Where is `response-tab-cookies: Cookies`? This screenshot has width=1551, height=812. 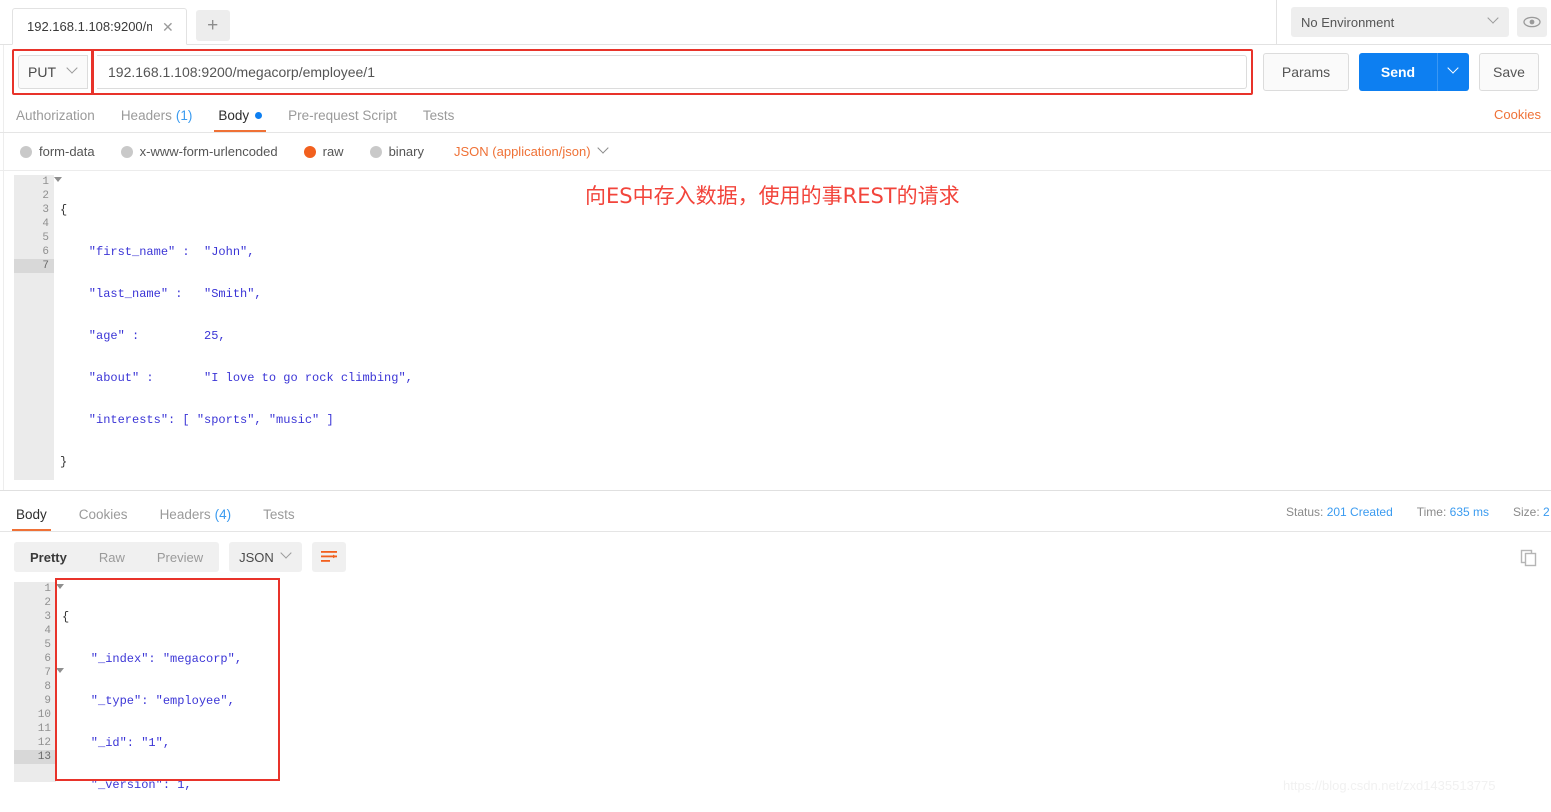 response-tab-cookies: Cookies is located at coordinates (103, 514).